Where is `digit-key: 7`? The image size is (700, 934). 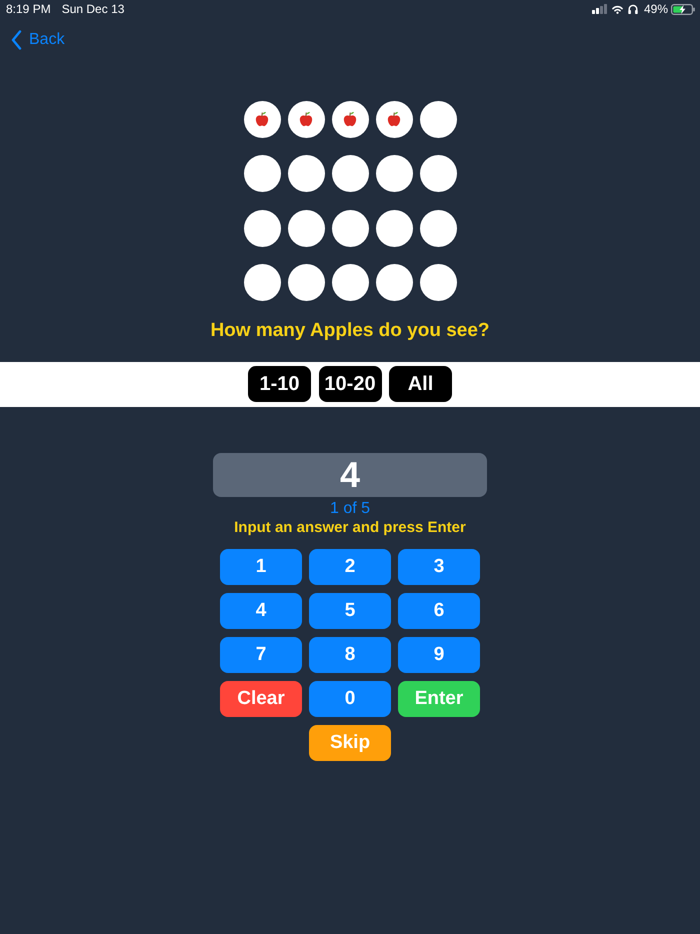
digit-key: 7 is located at coordinates (261, 654).